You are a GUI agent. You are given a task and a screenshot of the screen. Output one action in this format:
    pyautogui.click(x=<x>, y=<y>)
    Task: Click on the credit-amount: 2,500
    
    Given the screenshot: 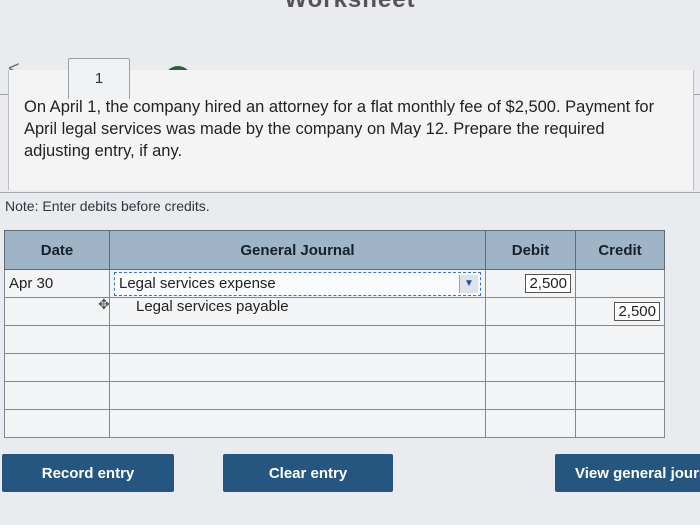 What is the action you would take?
    pyautogui.click(x=637, y=311)
    